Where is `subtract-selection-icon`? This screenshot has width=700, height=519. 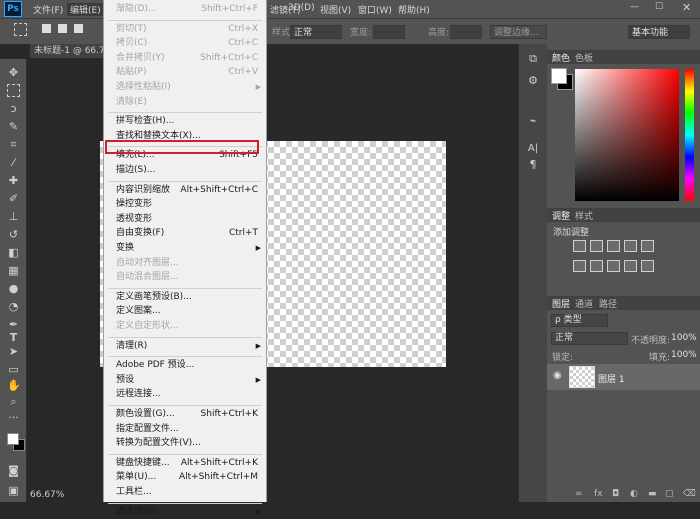
subtract-selection-icon is located at coordinates (78, 28).